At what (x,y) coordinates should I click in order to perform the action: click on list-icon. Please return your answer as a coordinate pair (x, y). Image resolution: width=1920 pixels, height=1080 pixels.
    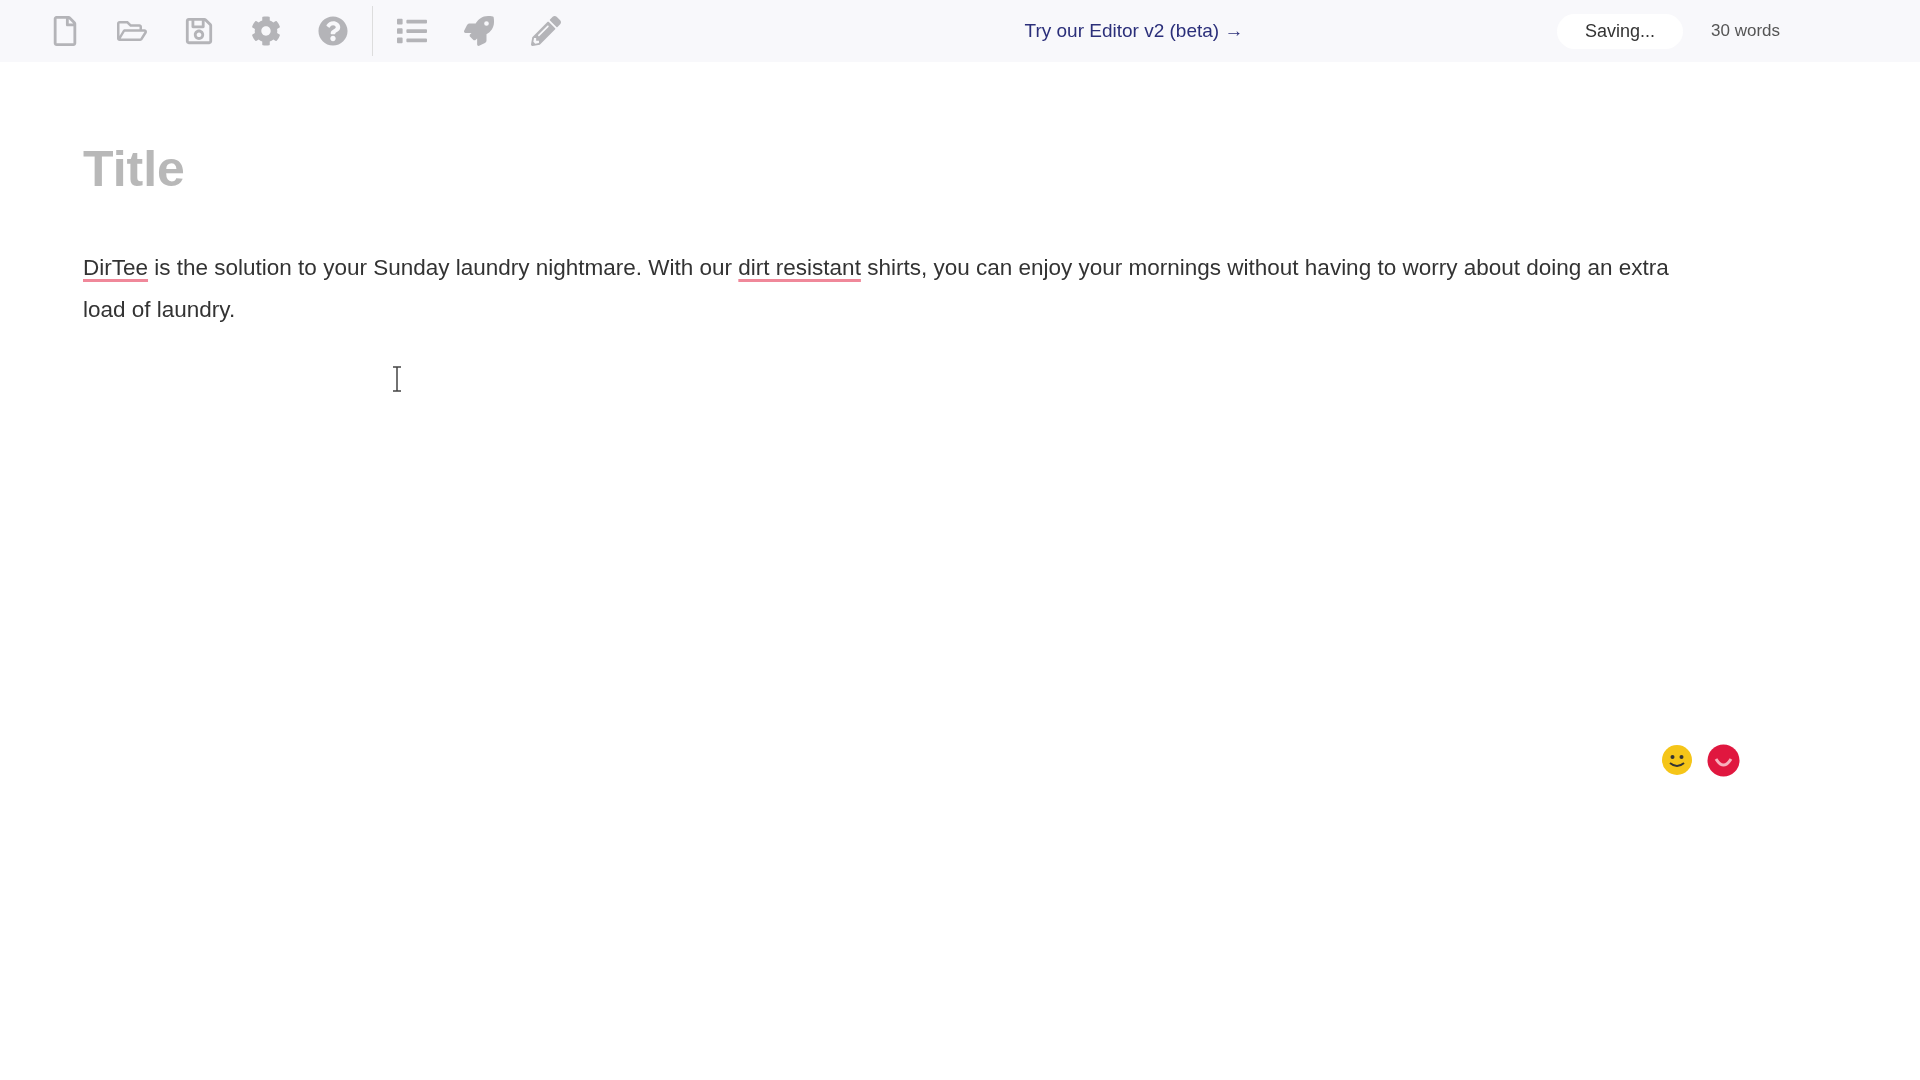
    Looking at the image, I should click on (412, 31).